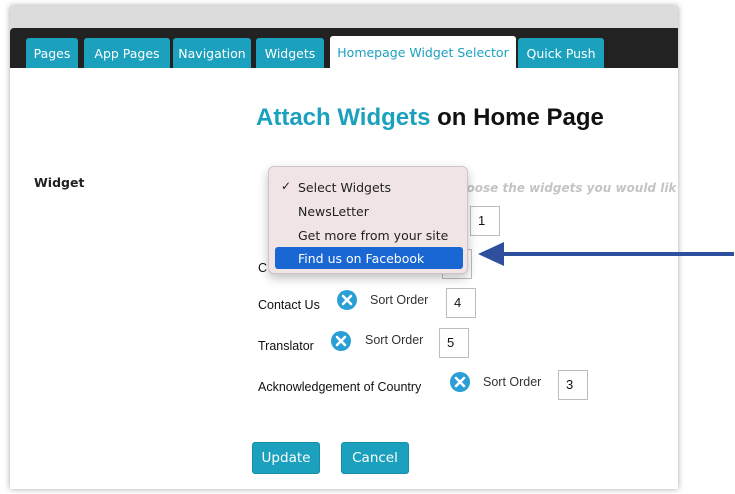 The width and height of the screenshot is (735, 494). Describe the element at coordinates (286, 458) in the screenshot. I see `update-button: Update` at that location.